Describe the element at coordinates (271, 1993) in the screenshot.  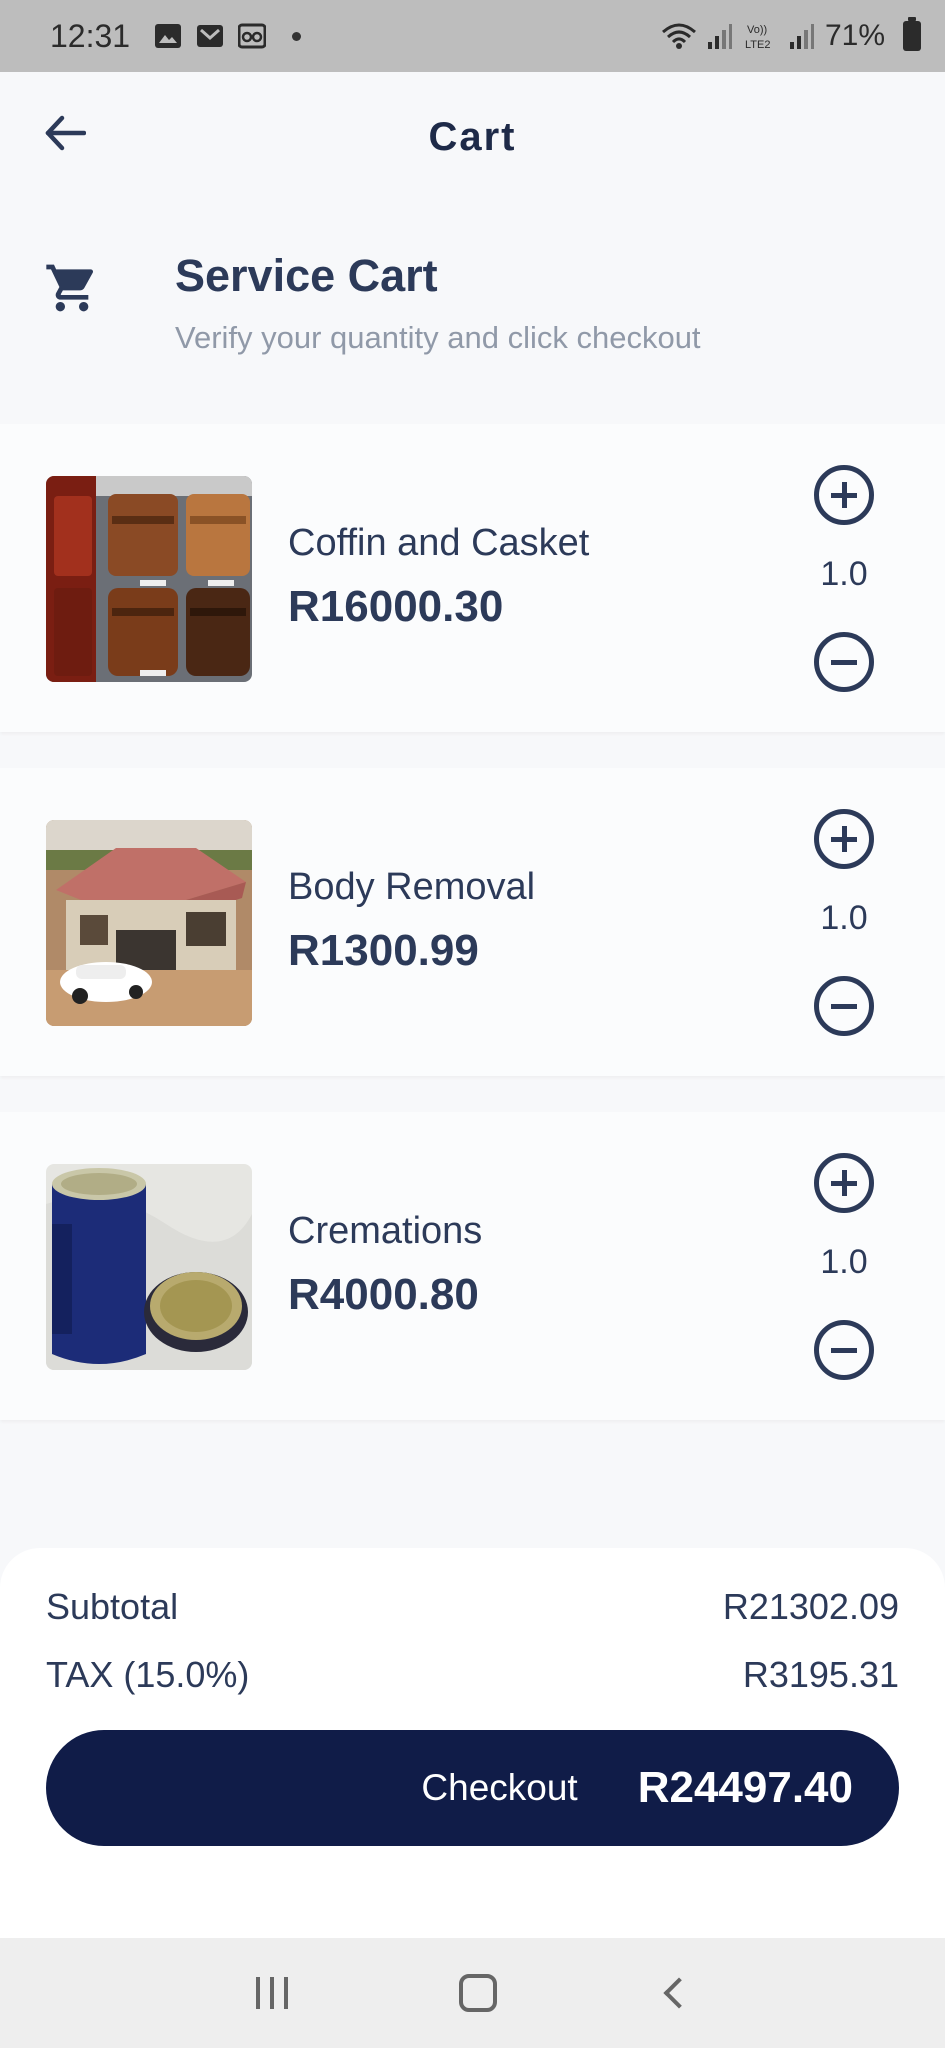
I see `recent-apps-button` at that location.